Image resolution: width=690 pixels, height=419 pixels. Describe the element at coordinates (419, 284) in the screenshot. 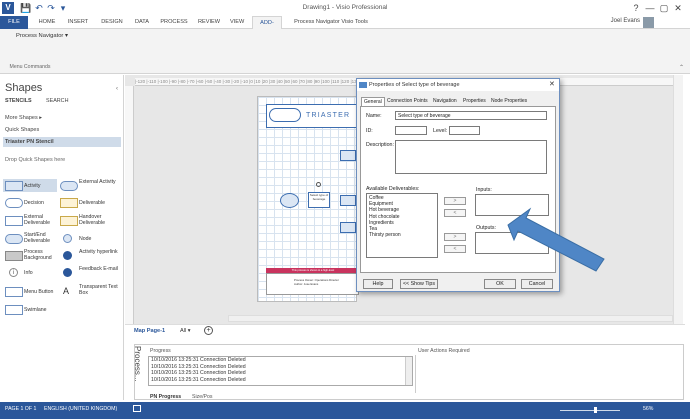

I see `show-tips-button: << Show Tips` at that location.